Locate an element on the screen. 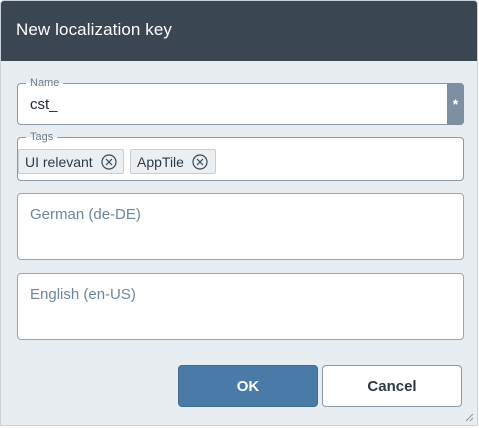 The height and width of the screenshot is (428, 479). dialog-title: New localization key is located at coordinates (94, 29).